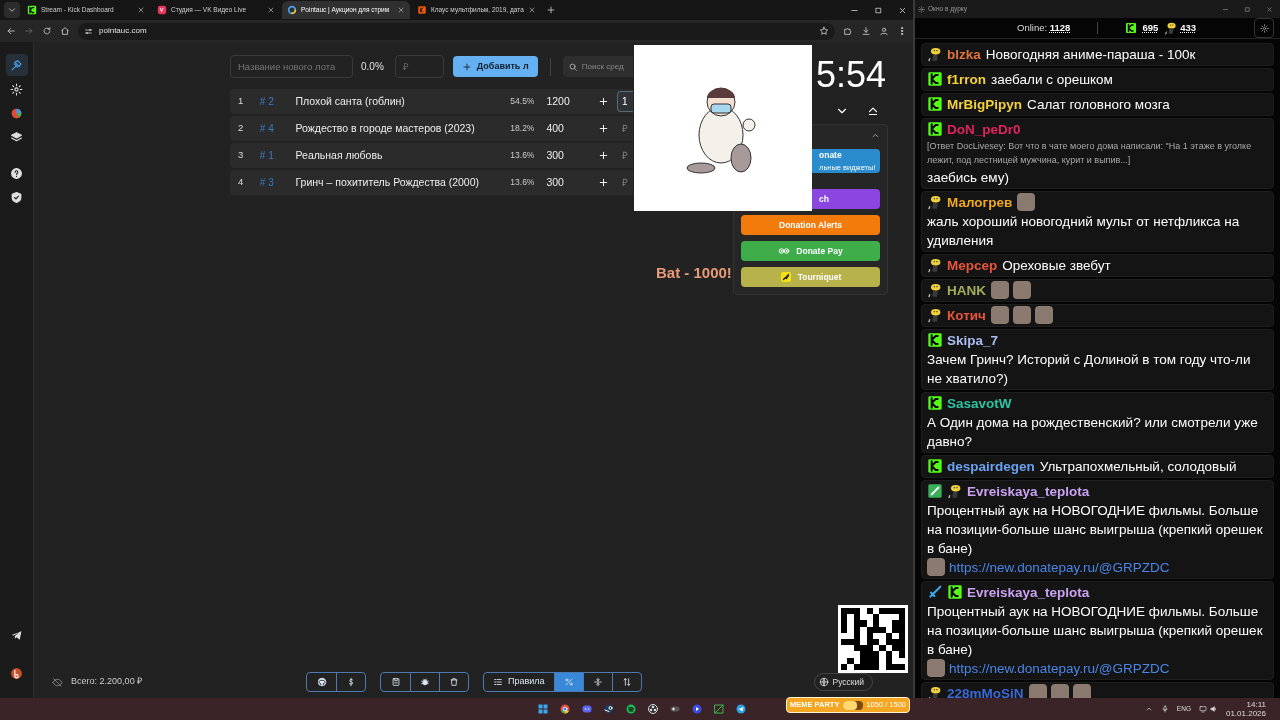  I want to click on toolbar-button, so click(568, 682).